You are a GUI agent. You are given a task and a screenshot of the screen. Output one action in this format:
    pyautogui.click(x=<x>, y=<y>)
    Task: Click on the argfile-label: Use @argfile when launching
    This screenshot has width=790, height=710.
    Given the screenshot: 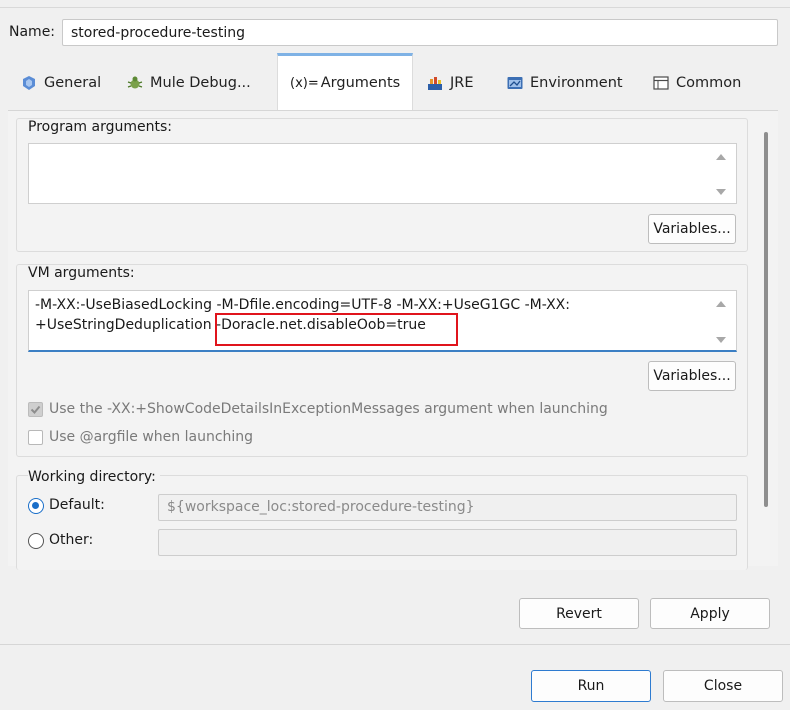 What is the action you would take?
    pyautogui.click(x=151, y=437)
    